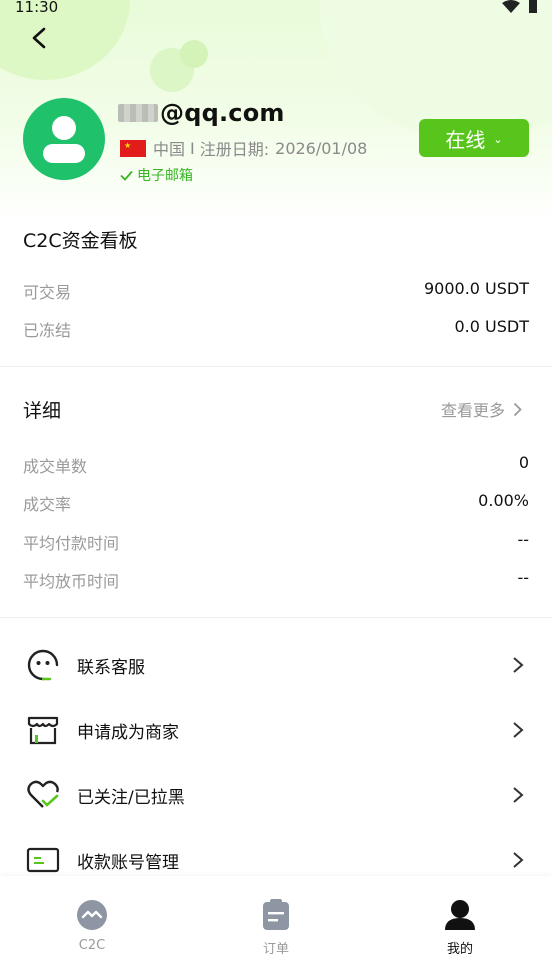 The height and width of the screenshot is (971, 552). I want to click on user-icon, so click(64, 139).